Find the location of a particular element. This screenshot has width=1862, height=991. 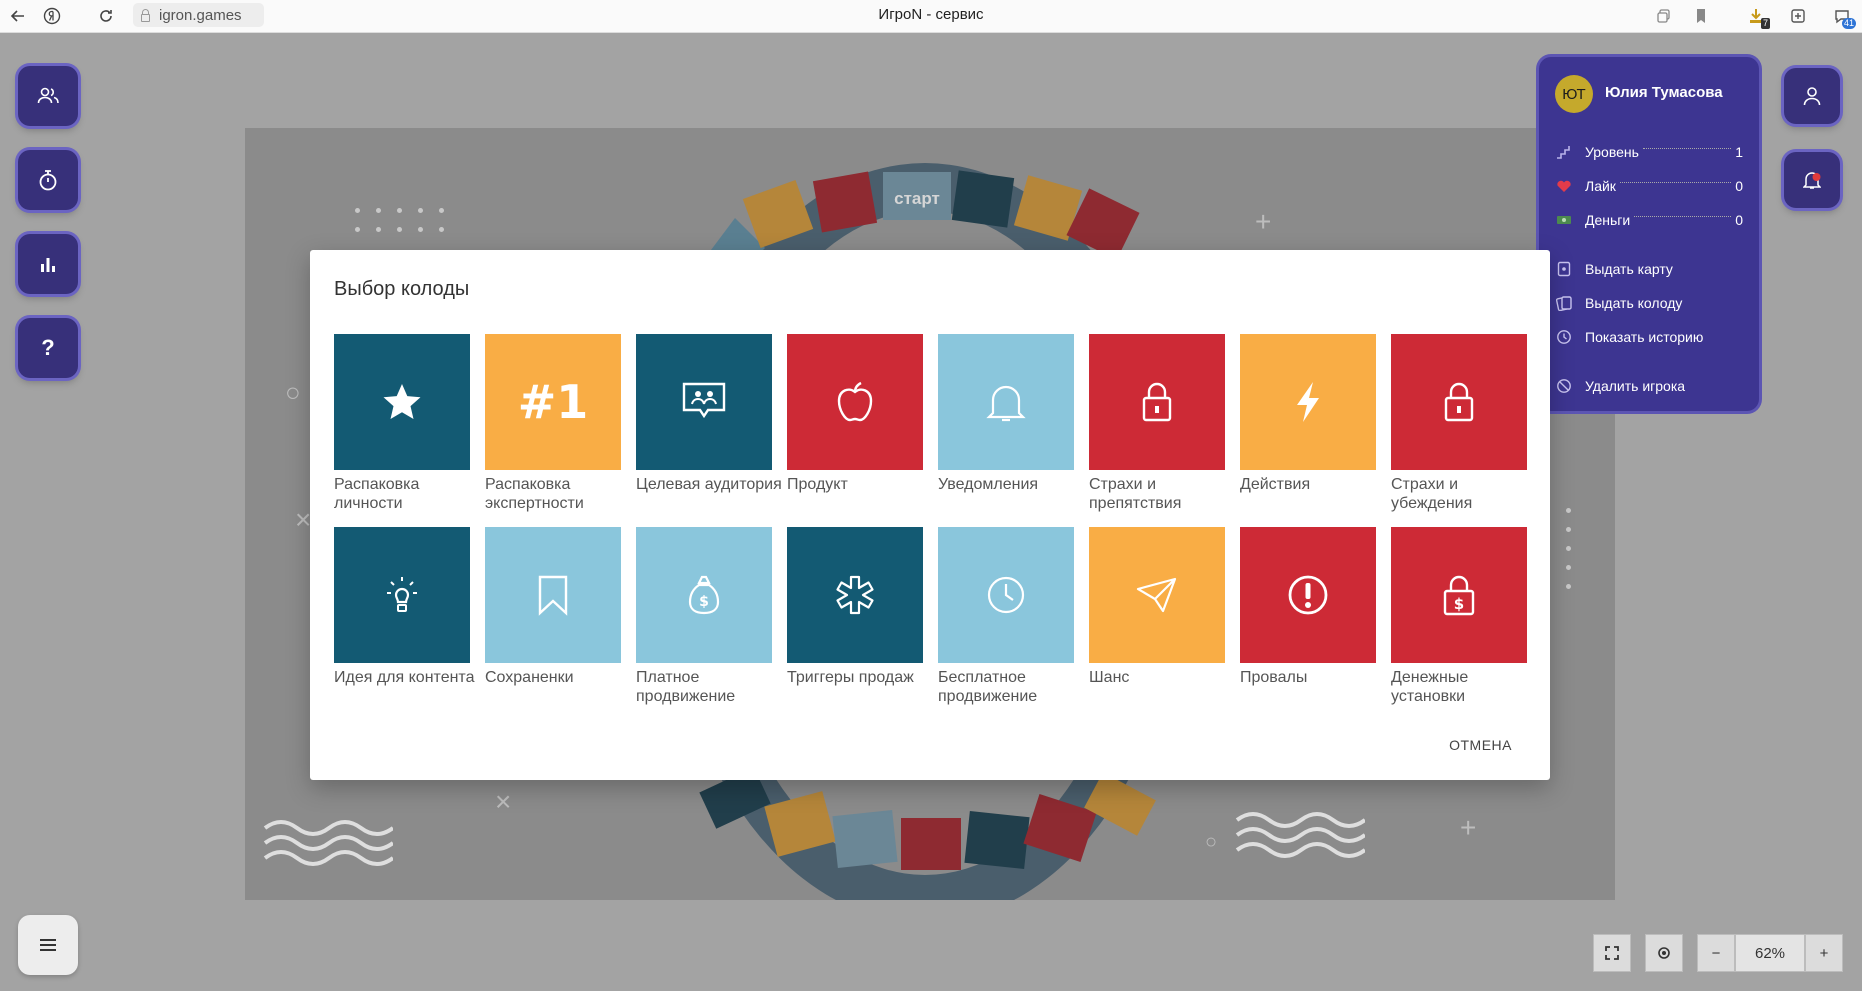

stat-like-value: 0 is located at coordinates (1739, 186).